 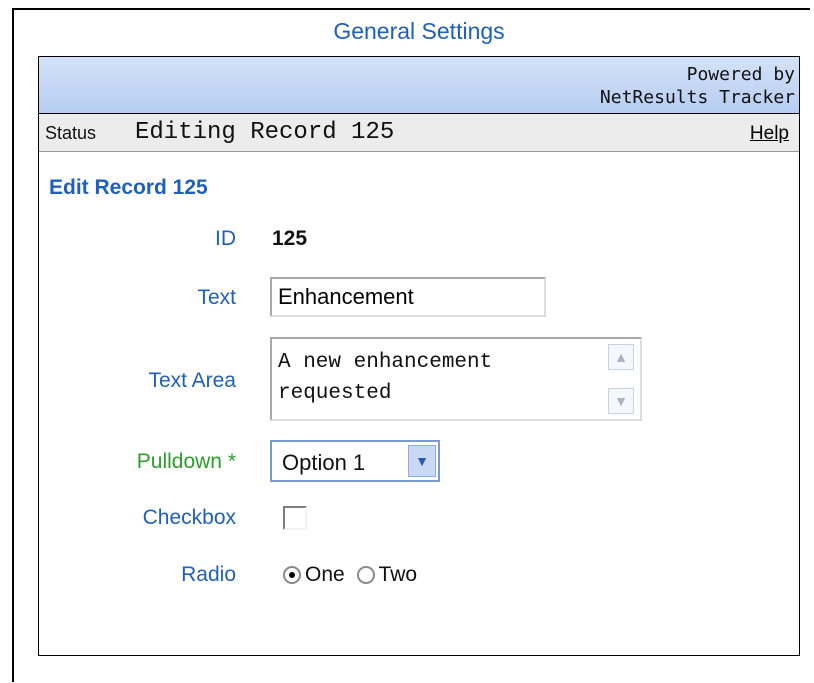 What do you see at coordinates (128, 187) in the screenshot?
I see `section-title: Edit Record 125` at bounding box center [128, 187].